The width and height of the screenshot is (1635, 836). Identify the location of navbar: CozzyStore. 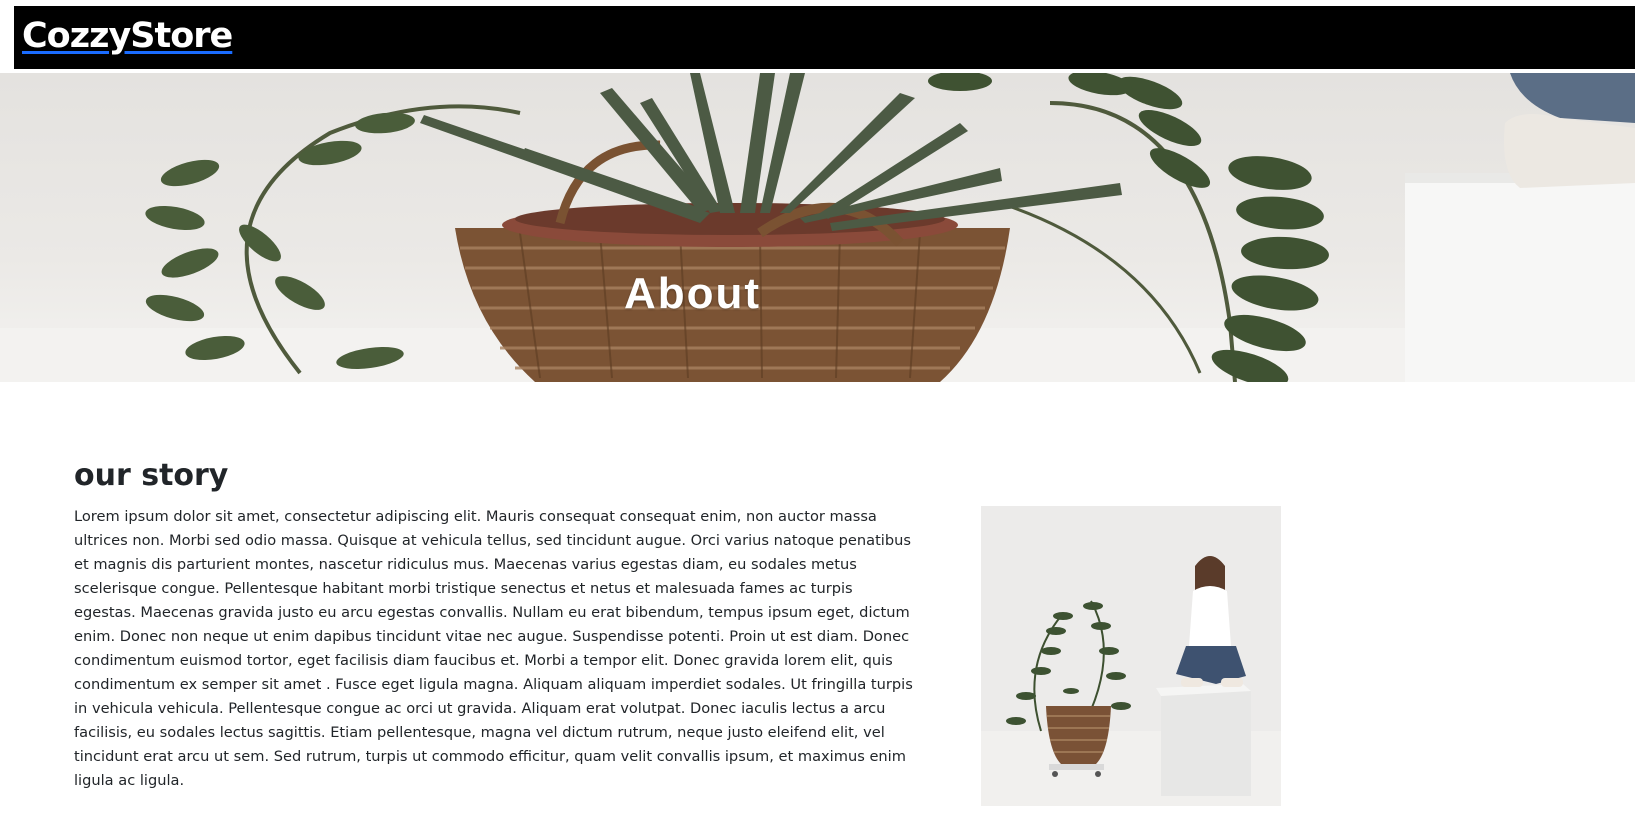
(824, 37).